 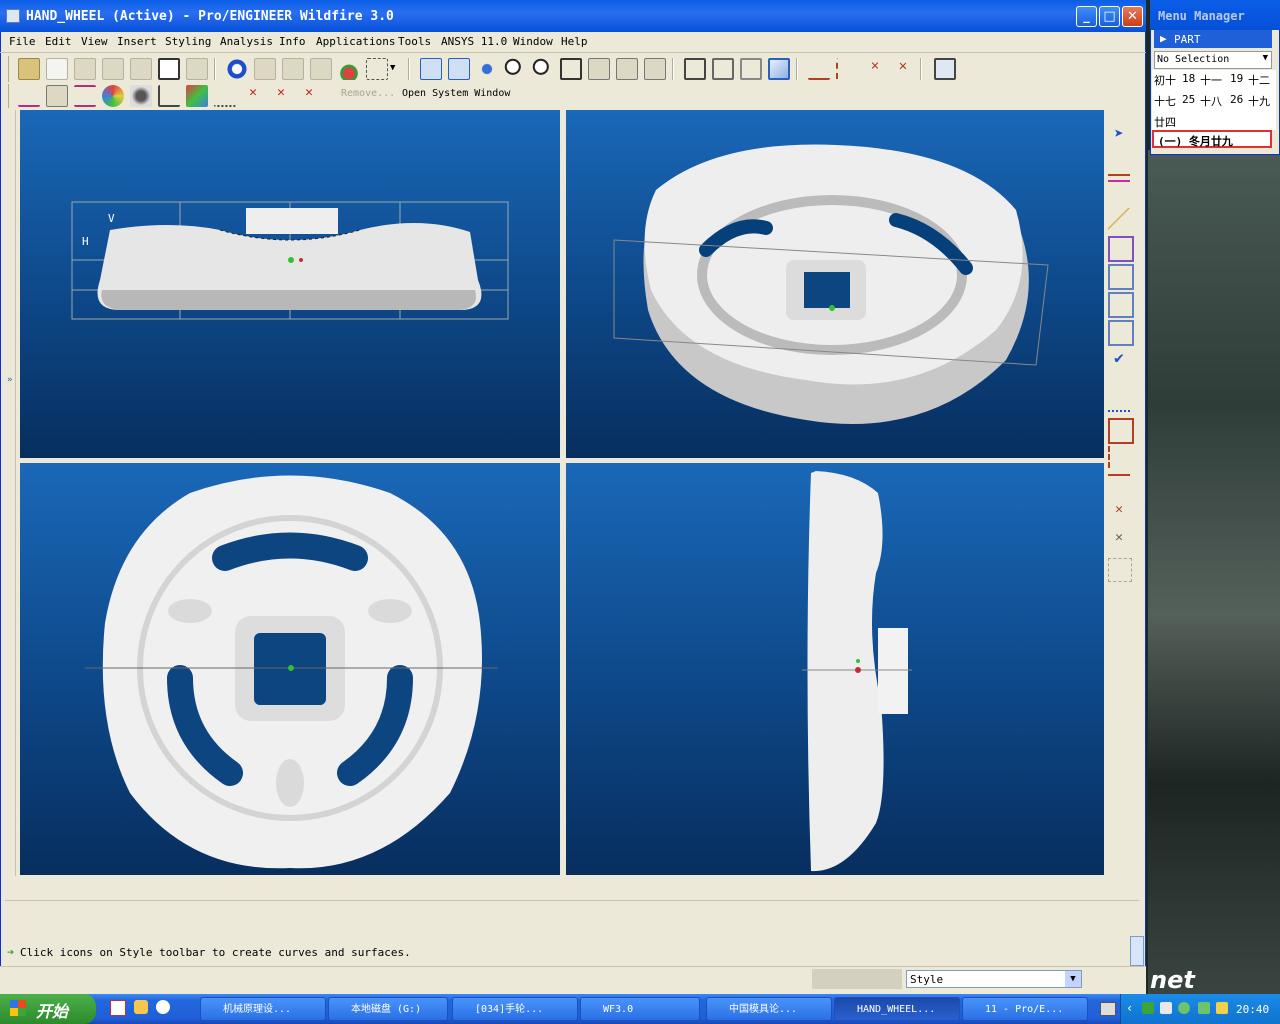 What do you see at coordinates (113, 96) in the screenshot?
I see `section-analysis-icon` at bounding box center [113, 96].